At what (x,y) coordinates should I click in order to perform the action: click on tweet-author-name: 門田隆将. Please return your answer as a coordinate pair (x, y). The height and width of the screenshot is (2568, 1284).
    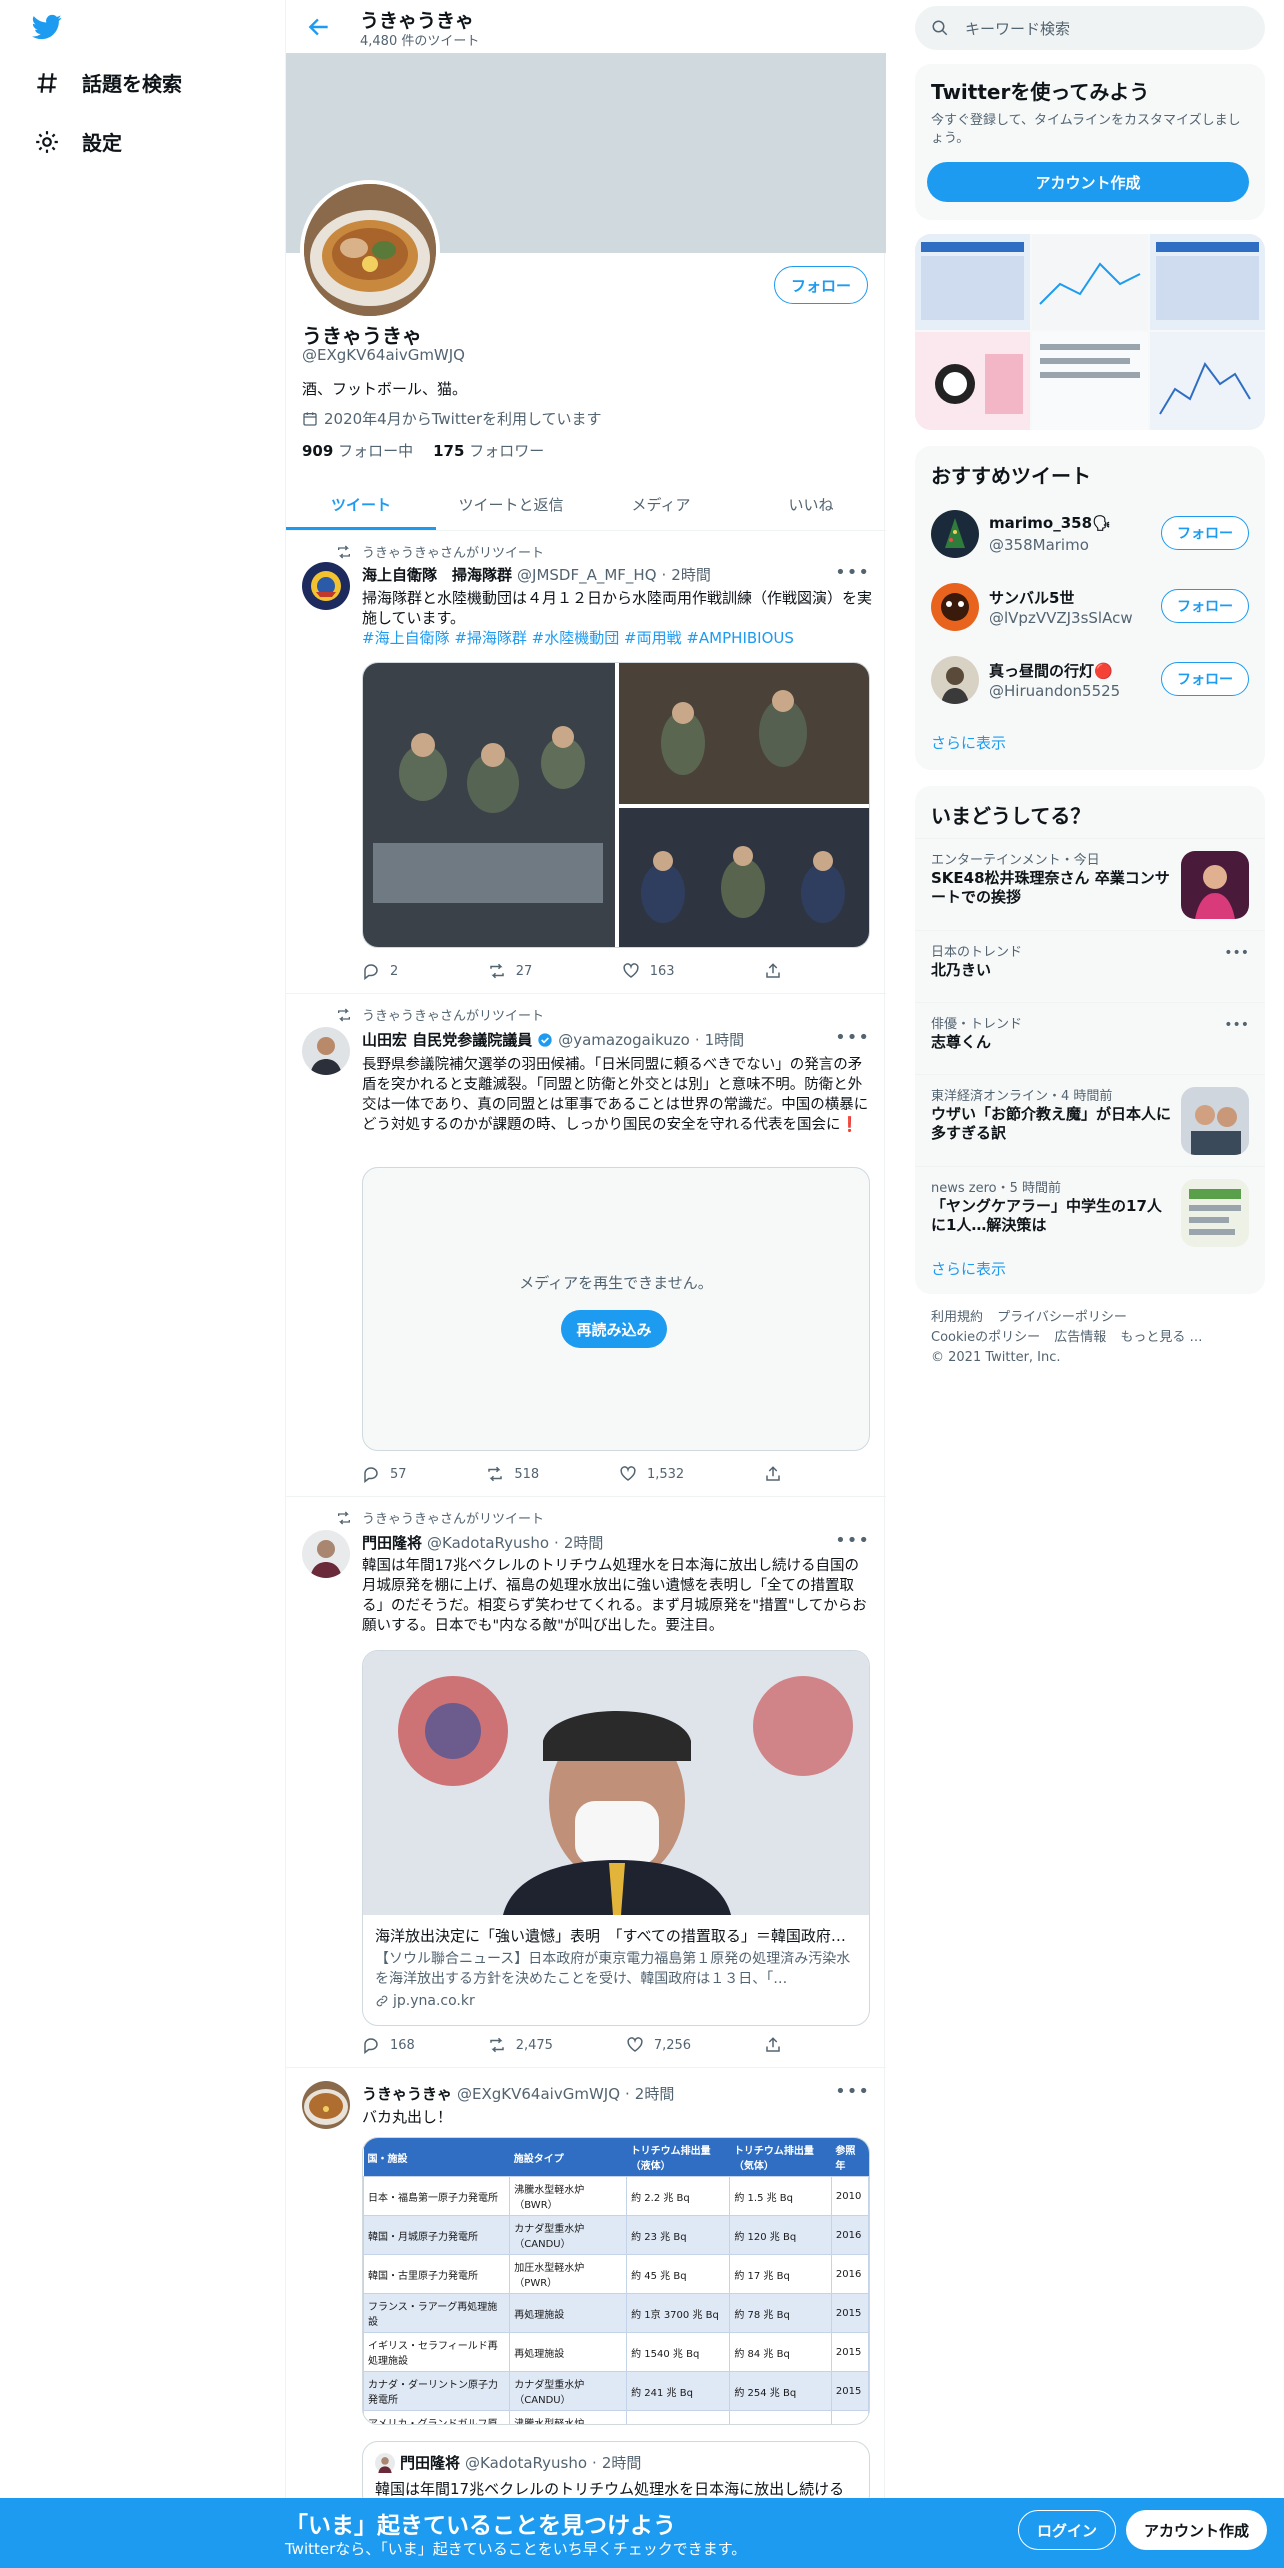
    Looking at the image, I should click on (392, 1542).